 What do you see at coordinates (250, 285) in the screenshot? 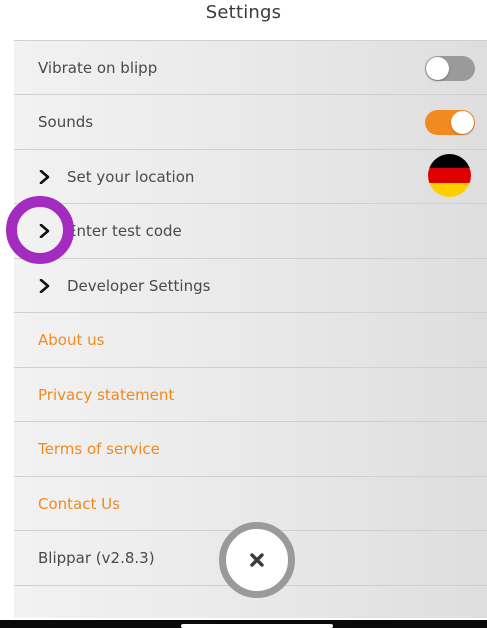
I see `developer-settings-row: Developer Settings` at bounding box center [250, 285].